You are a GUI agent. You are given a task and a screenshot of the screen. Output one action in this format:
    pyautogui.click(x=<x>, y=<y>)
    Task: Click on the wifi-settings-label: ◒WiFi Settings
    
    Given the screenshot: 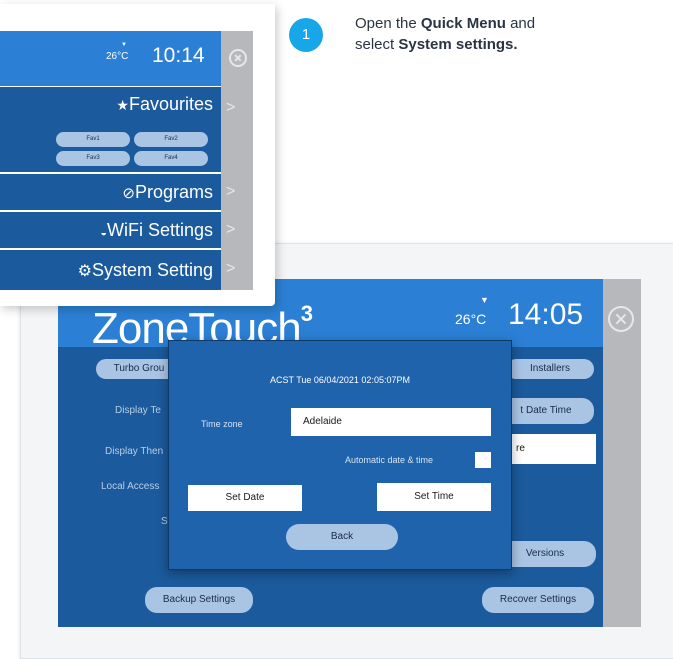 What is the action you would take?
    pyautogui.click(x=156, y=230)
    